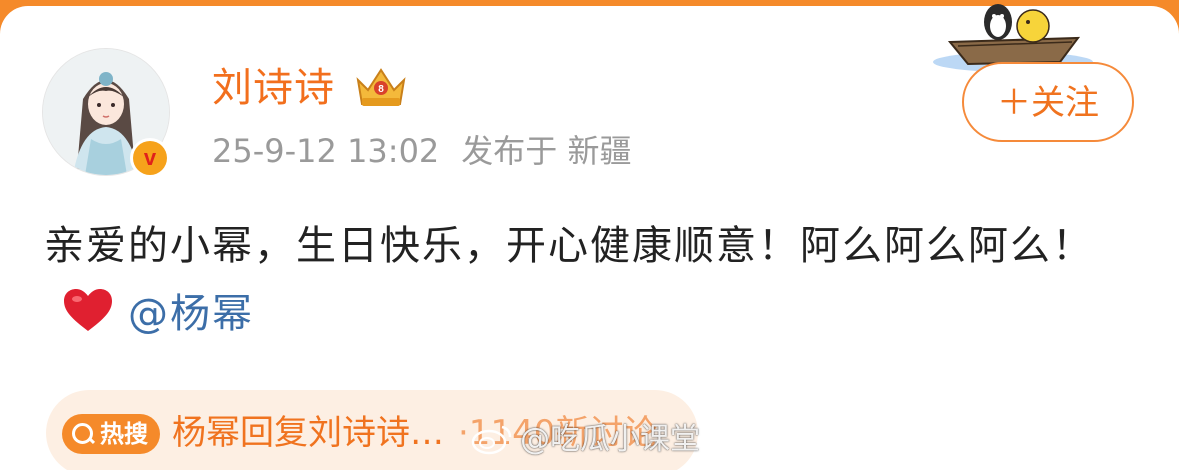 The height and width of the screenshot is (470, 1179). I want to click on verified-v-icon: v, so click(150, 158).